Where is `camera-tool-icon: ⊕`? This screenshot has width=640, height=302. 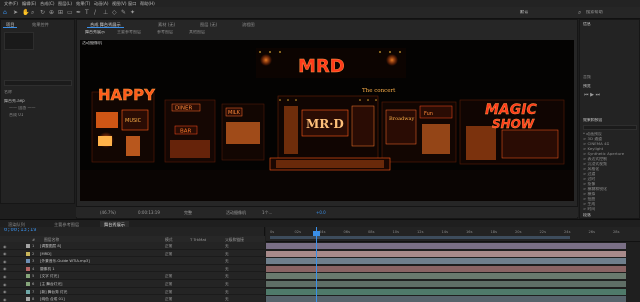
camera-tool-icon: ⊕ is located at coordinates (53, 13).